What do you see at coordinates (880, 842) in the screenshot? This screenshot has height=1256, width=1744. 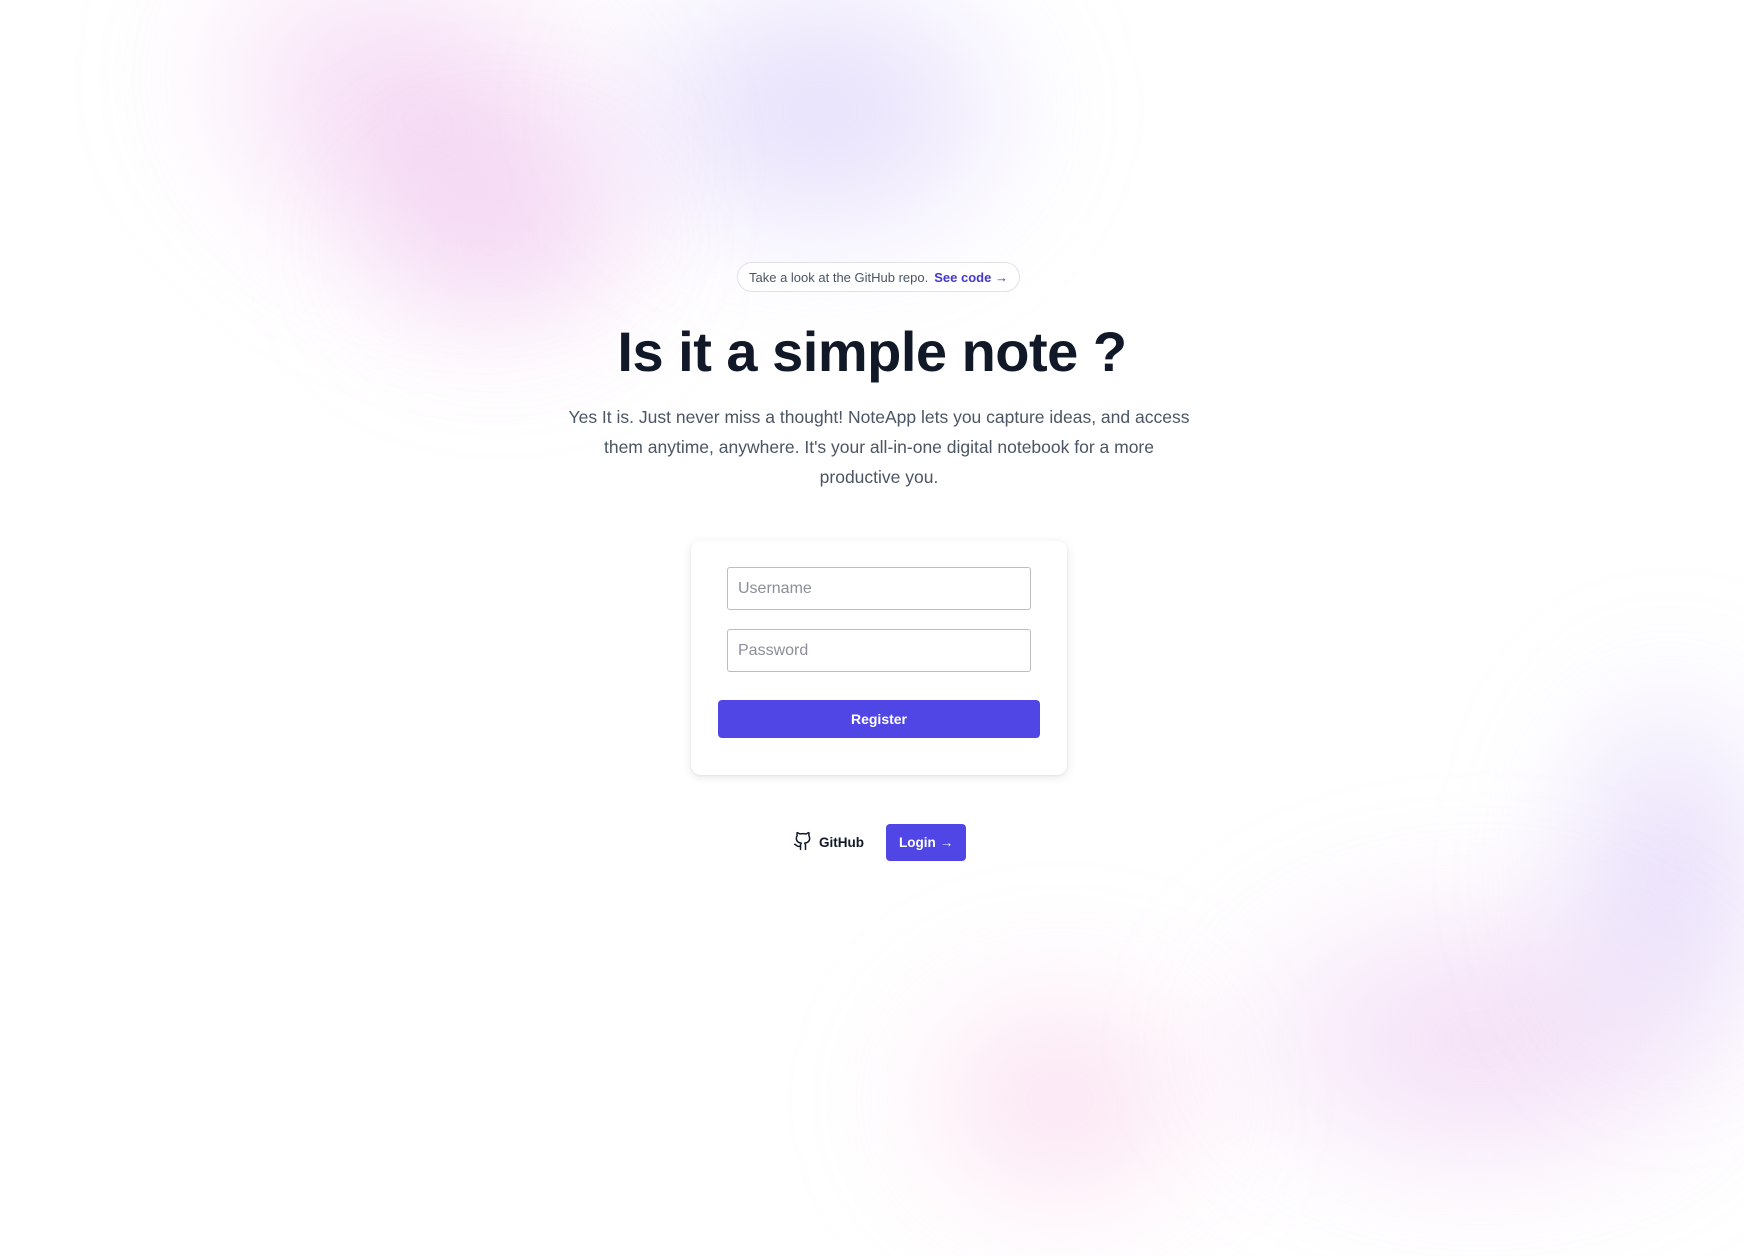 I see `footer-actions: GitHub Login →` at bounding box center [880, 842].